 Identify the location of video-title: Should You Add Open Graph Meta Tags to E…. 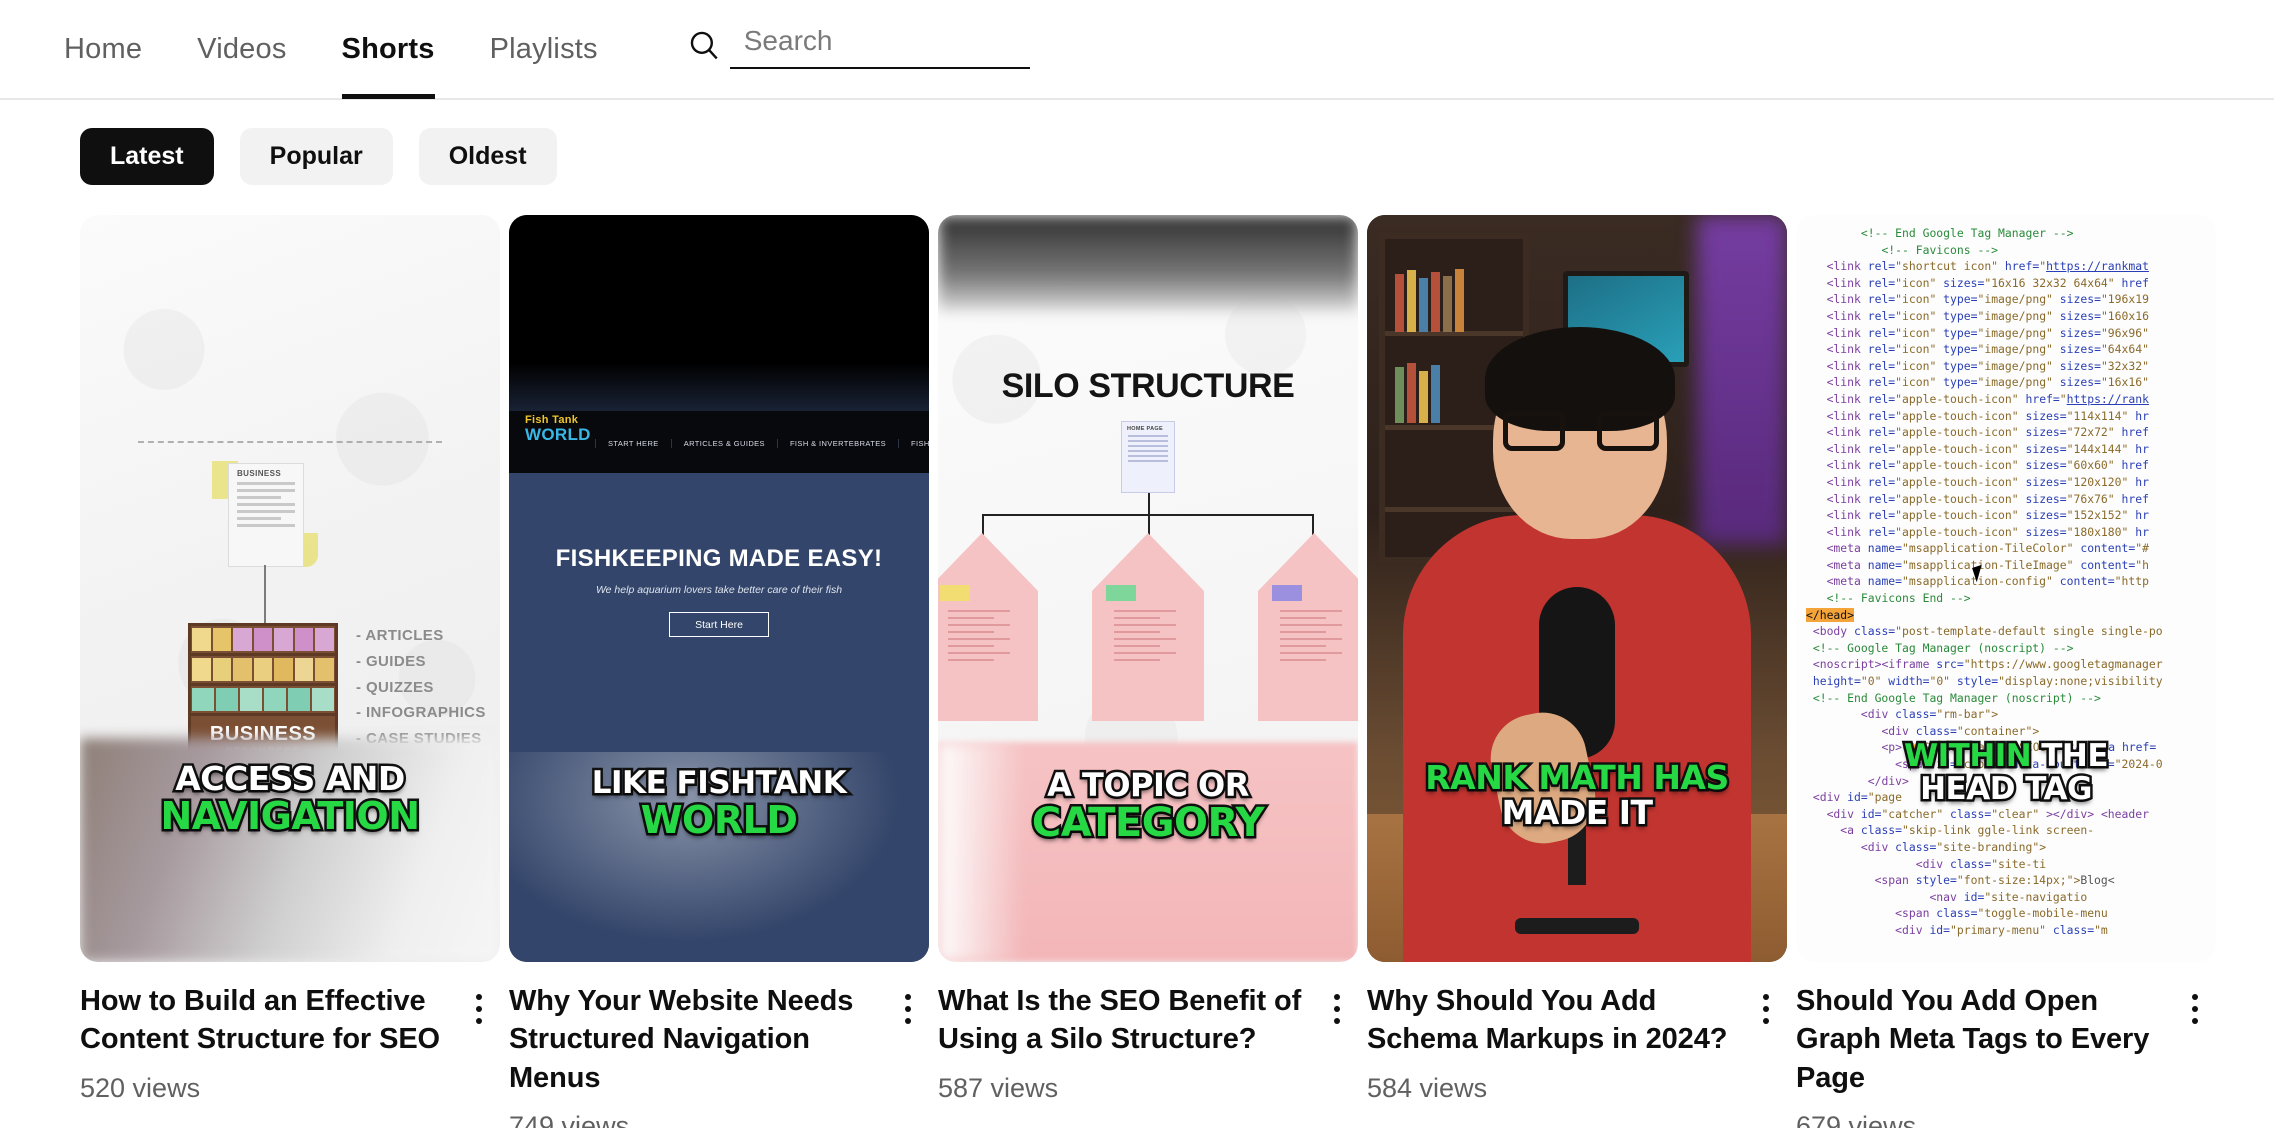
(1982, 1039).